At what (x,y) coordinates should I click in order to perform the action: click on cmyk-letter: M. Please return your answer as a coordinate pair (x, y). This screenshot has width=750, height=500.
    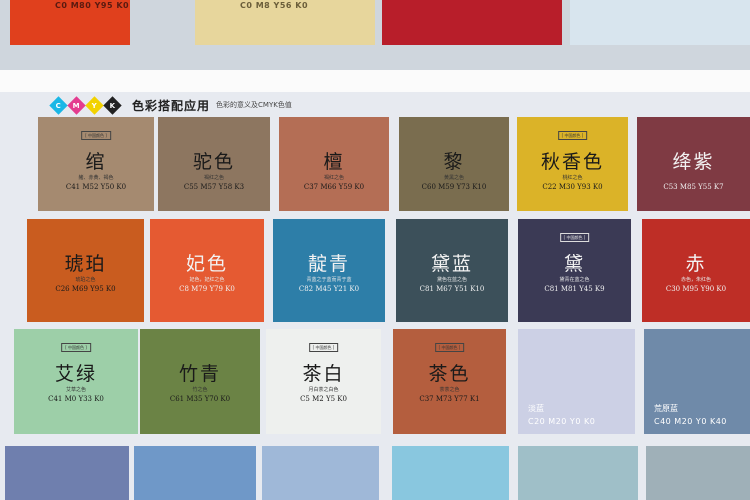
    Looking at the image, I should click on (76, 105).